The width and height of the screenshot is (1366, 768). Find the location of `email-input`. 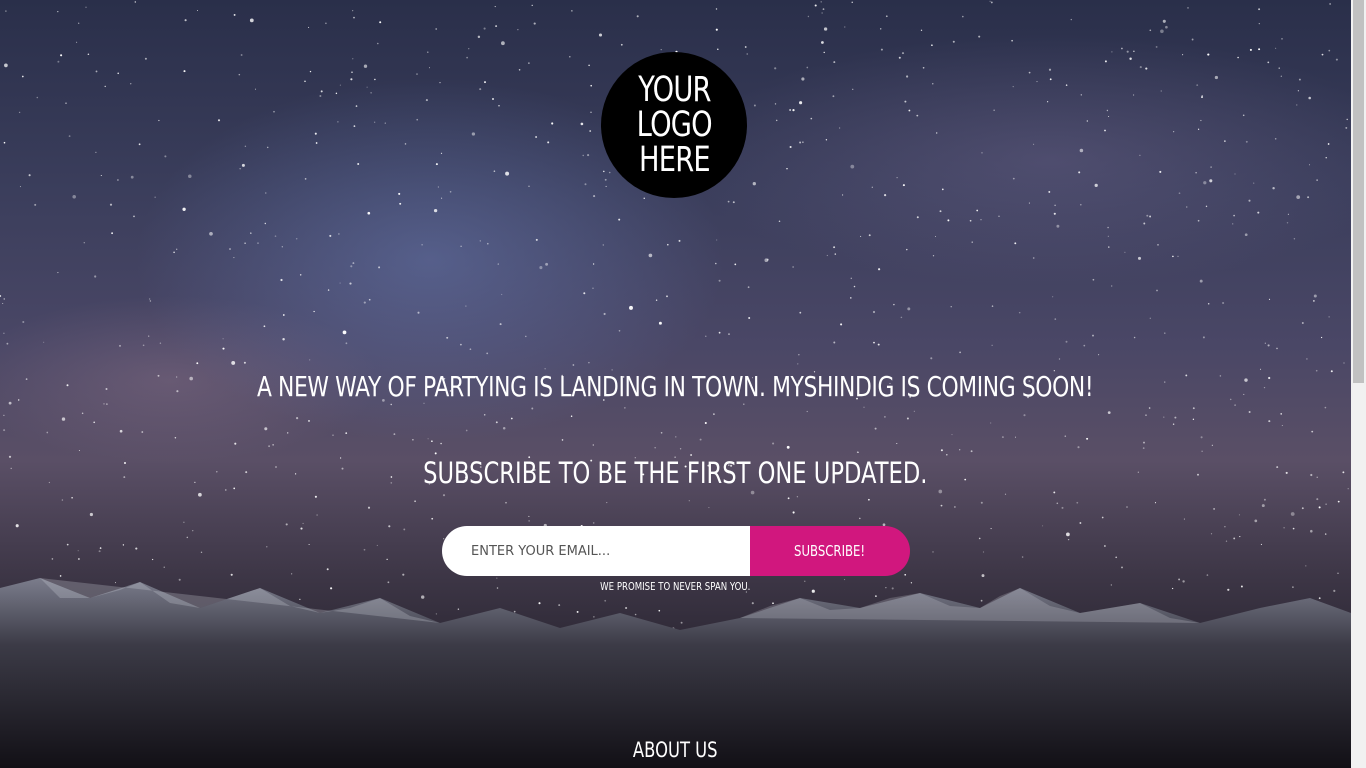

email-input is located at coordinates (596, 551).